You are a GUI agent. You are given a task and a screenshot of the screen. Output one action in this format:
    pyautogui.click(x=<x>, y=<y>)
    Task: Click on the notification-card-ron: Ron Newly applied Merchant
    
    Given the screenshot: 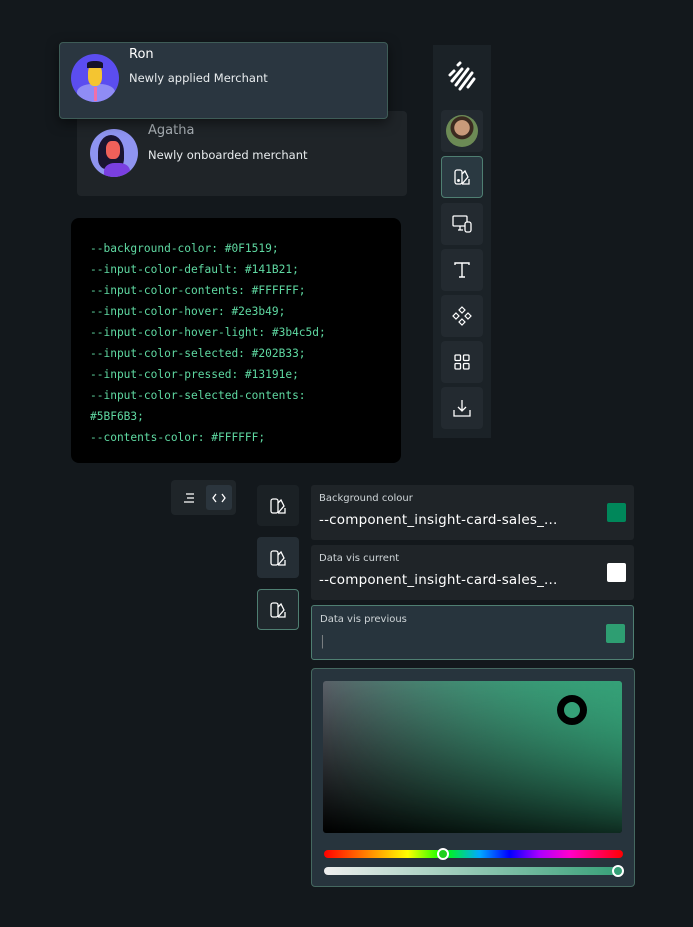 What is the action you would take?
    pyautogui.click(x=223, y=80)
    